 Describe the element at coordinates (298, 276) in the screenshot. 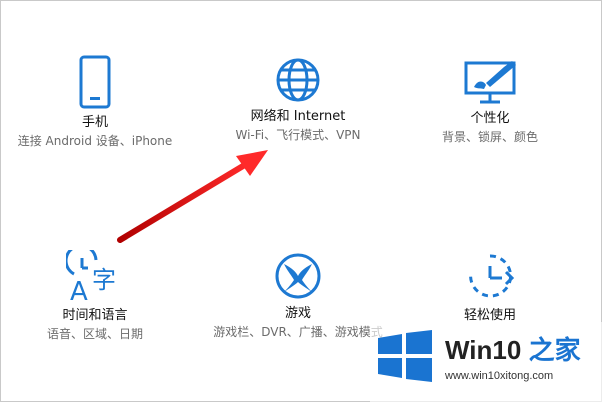

I see `xbox-icon` at that location.